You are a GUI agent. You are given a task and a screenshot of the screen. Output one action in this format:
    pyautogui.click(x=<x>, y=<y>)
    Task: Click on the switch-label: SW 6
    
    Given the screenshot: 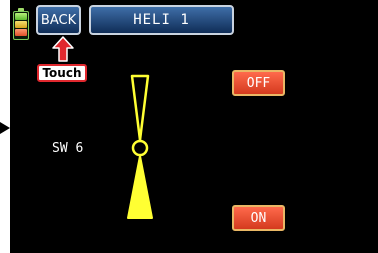 What is the action you would take?
    pyautogui.click(x=68, y=148)
    